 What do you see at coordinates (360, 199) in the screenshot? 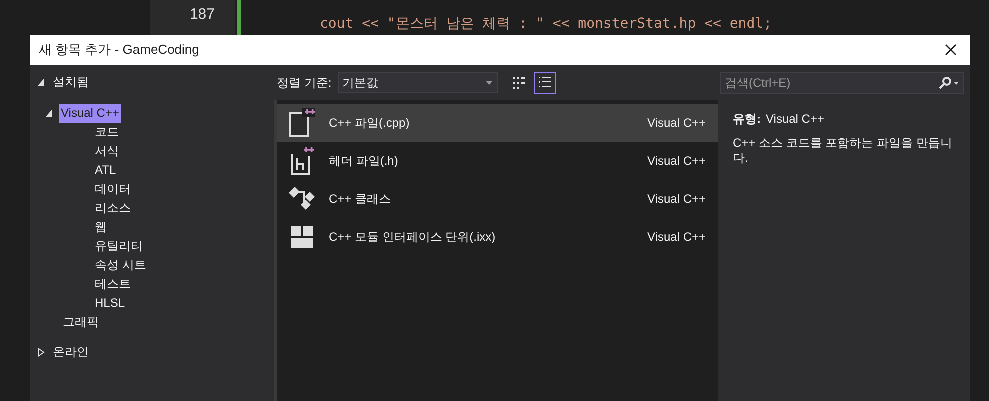
I see `template-name: C++ 클래스` at bounding box center [360, 199].